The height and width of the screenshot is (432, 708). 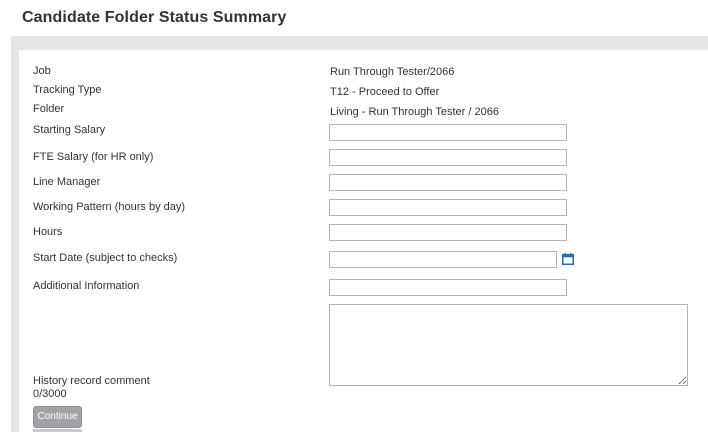 I want to click on tracking-type-value: T12 - Proceed to Offer, so click(x=385, y=92).